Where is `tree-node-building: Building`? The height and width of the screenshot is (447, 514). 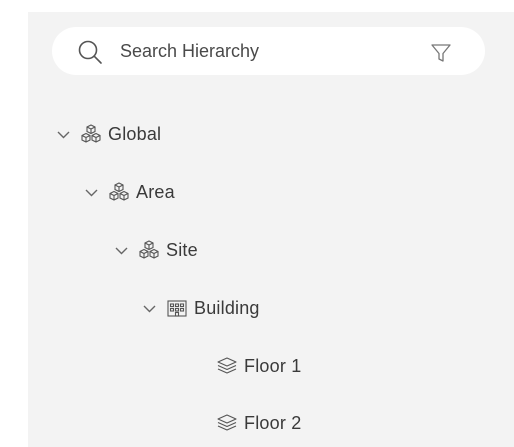
tree-node-building: Building is located at coordinates (201, 308).